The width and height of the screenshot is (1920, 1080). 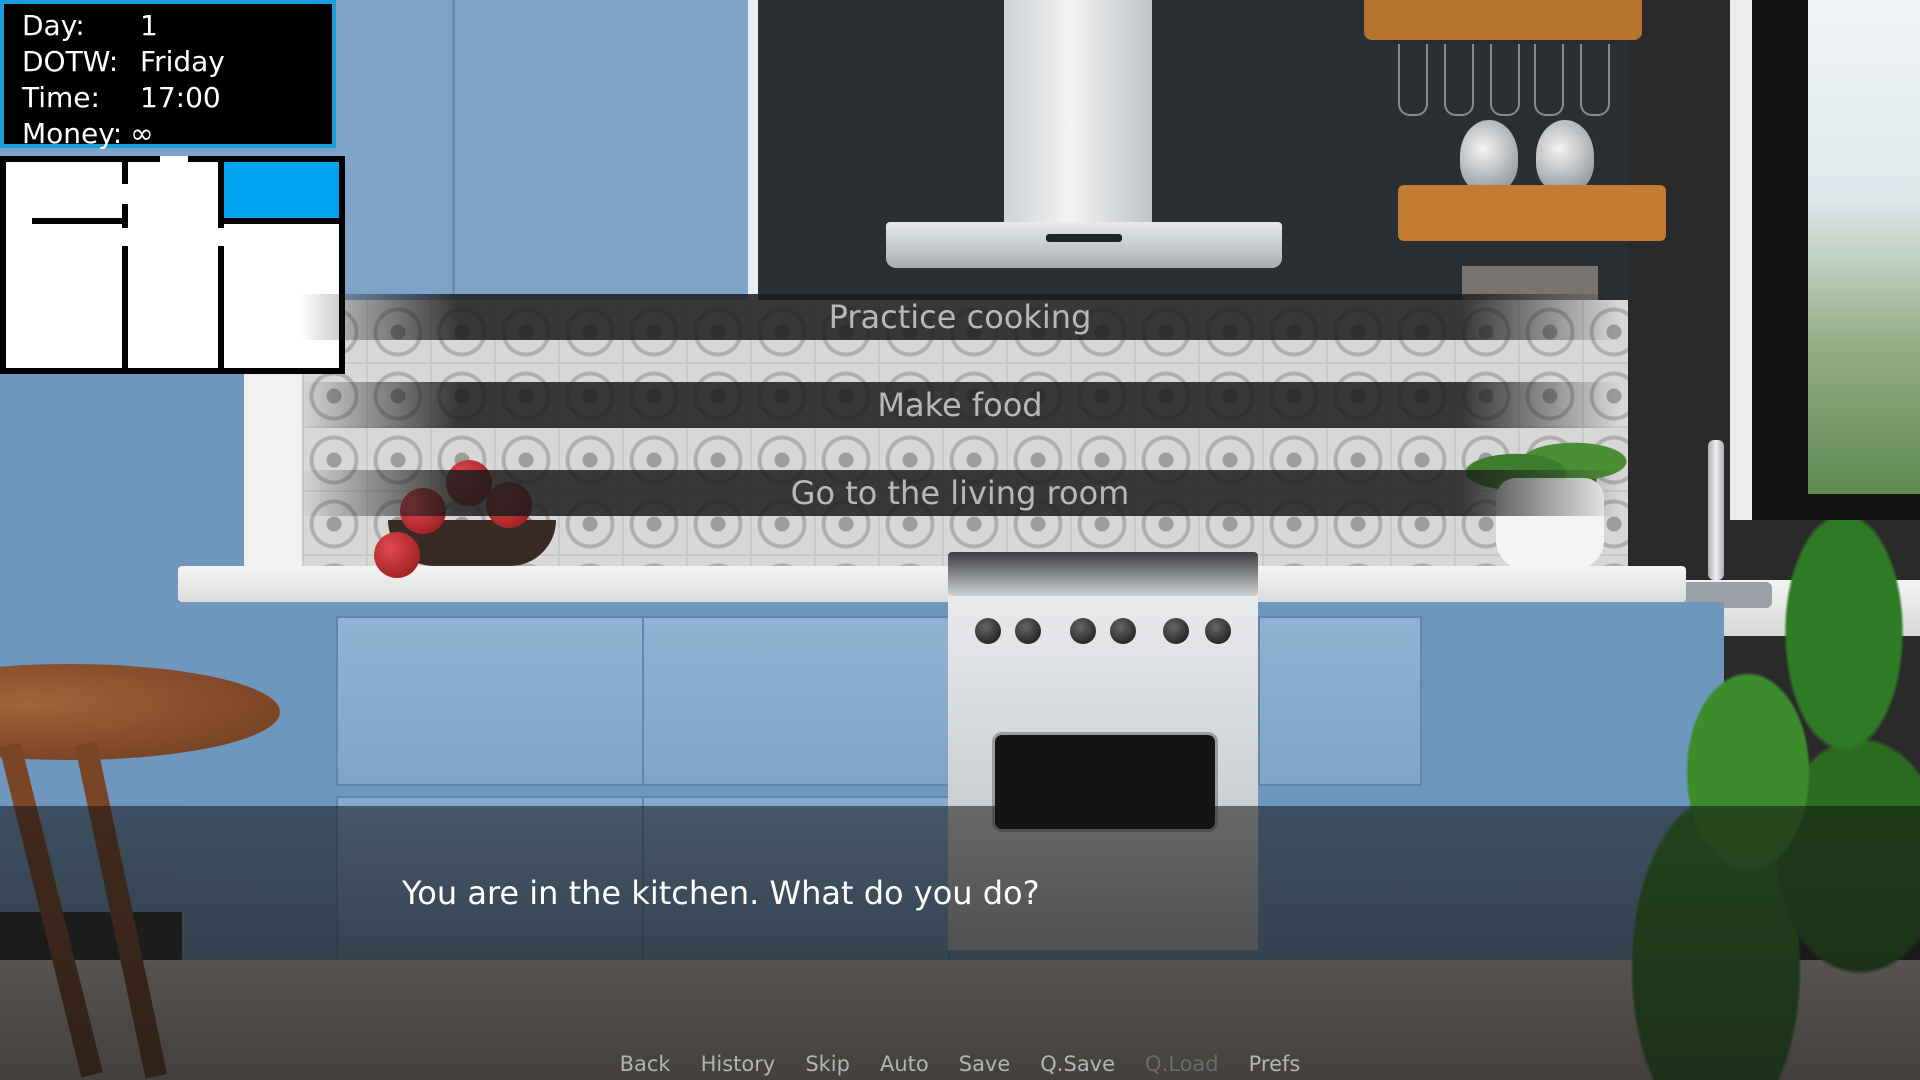 What do you see at coordinates (177, 26) in the screenshot?
I see `day-row: Day: 1` at bounding box center [177, 26].